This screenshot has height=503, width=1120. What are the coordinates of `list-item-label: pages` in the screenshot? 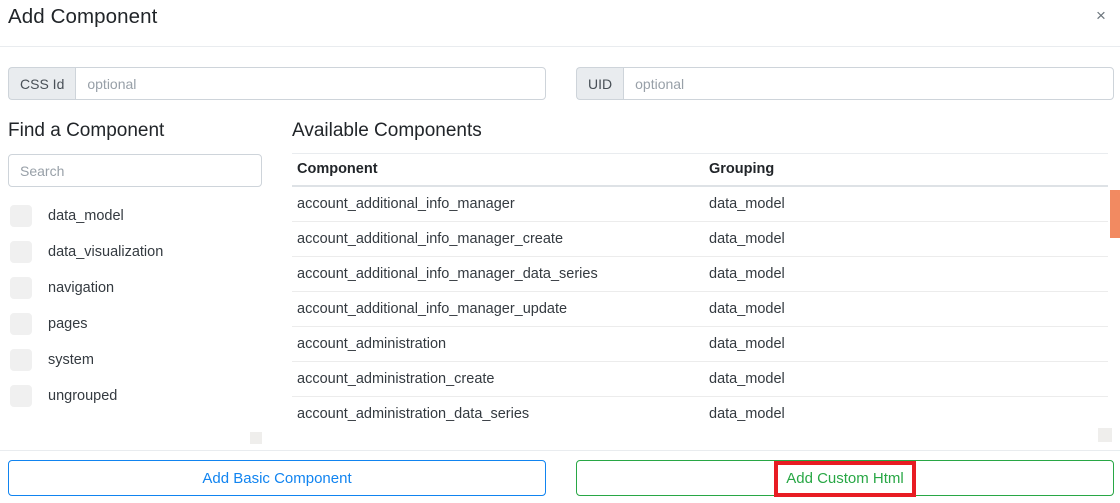 It's located at (68, 324).